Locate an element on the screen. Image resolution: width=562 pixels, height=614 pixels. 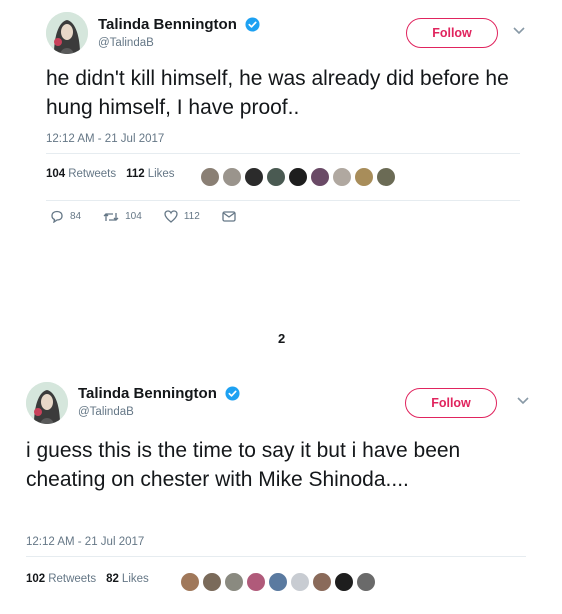
retweets-count: 104 is located at coordinates (56, 174).